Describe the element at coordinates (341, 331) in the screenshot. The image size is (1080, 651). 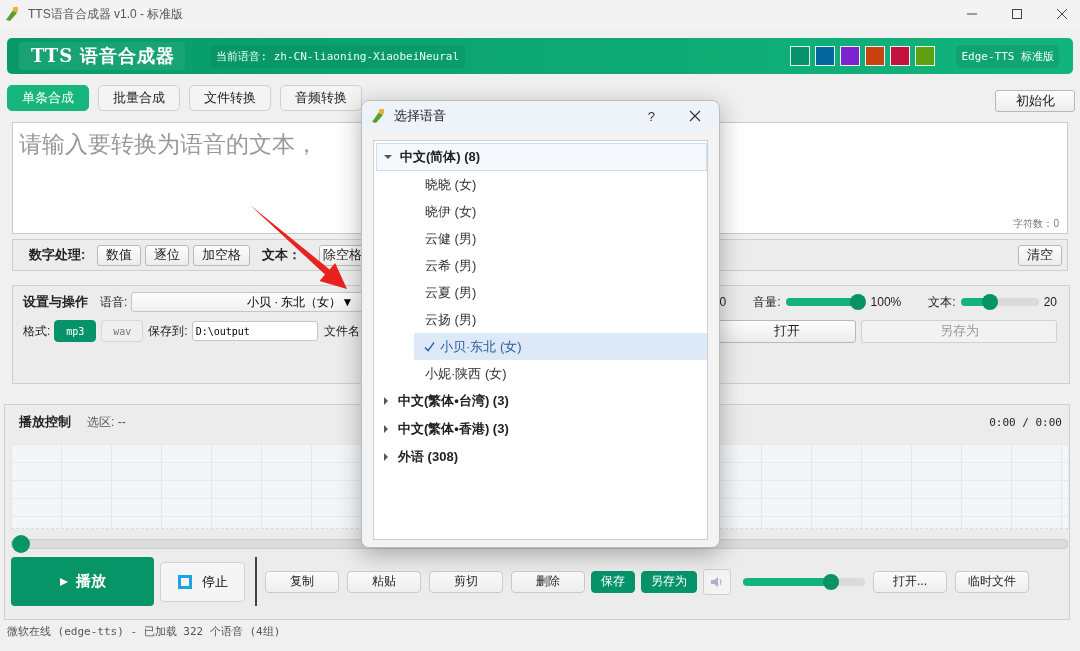
I see `filename-label: 文件名` at that location.